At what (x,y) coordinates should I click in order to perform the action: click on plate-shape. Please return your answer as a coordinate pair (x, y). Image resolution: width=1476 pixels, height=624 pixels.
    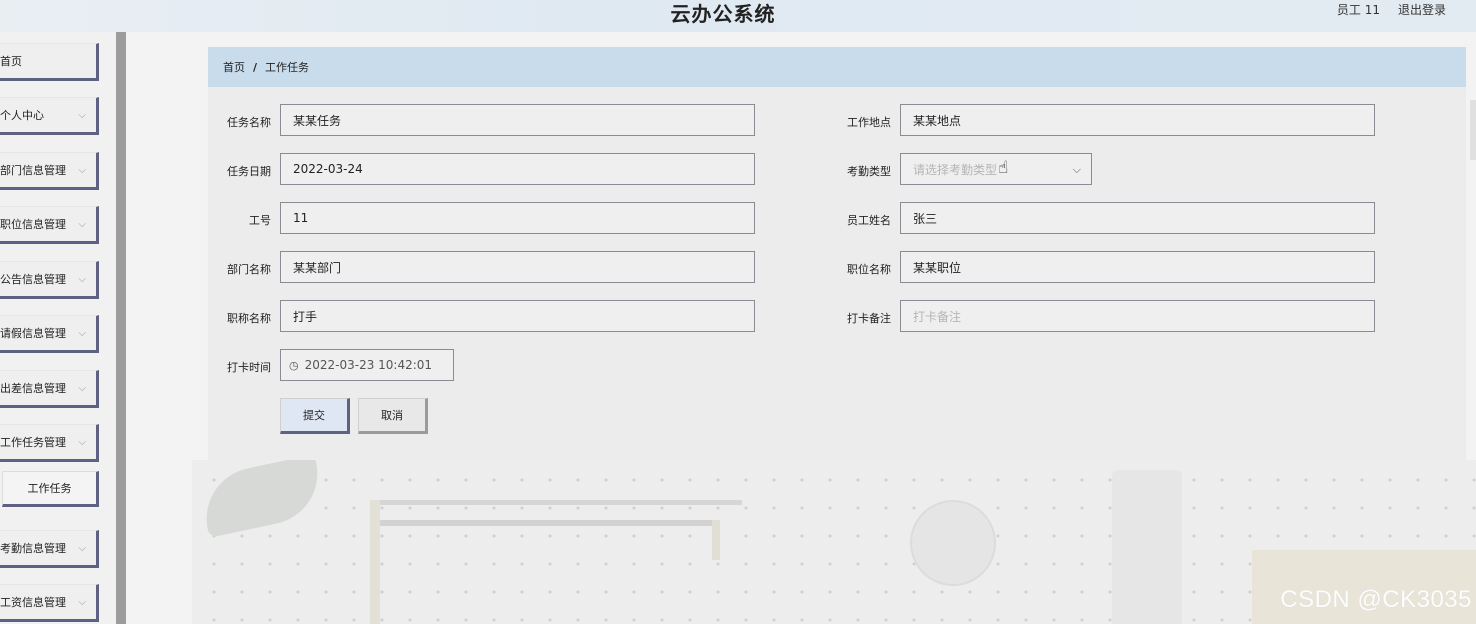
    Looking at the image, I should click on (953, 543).